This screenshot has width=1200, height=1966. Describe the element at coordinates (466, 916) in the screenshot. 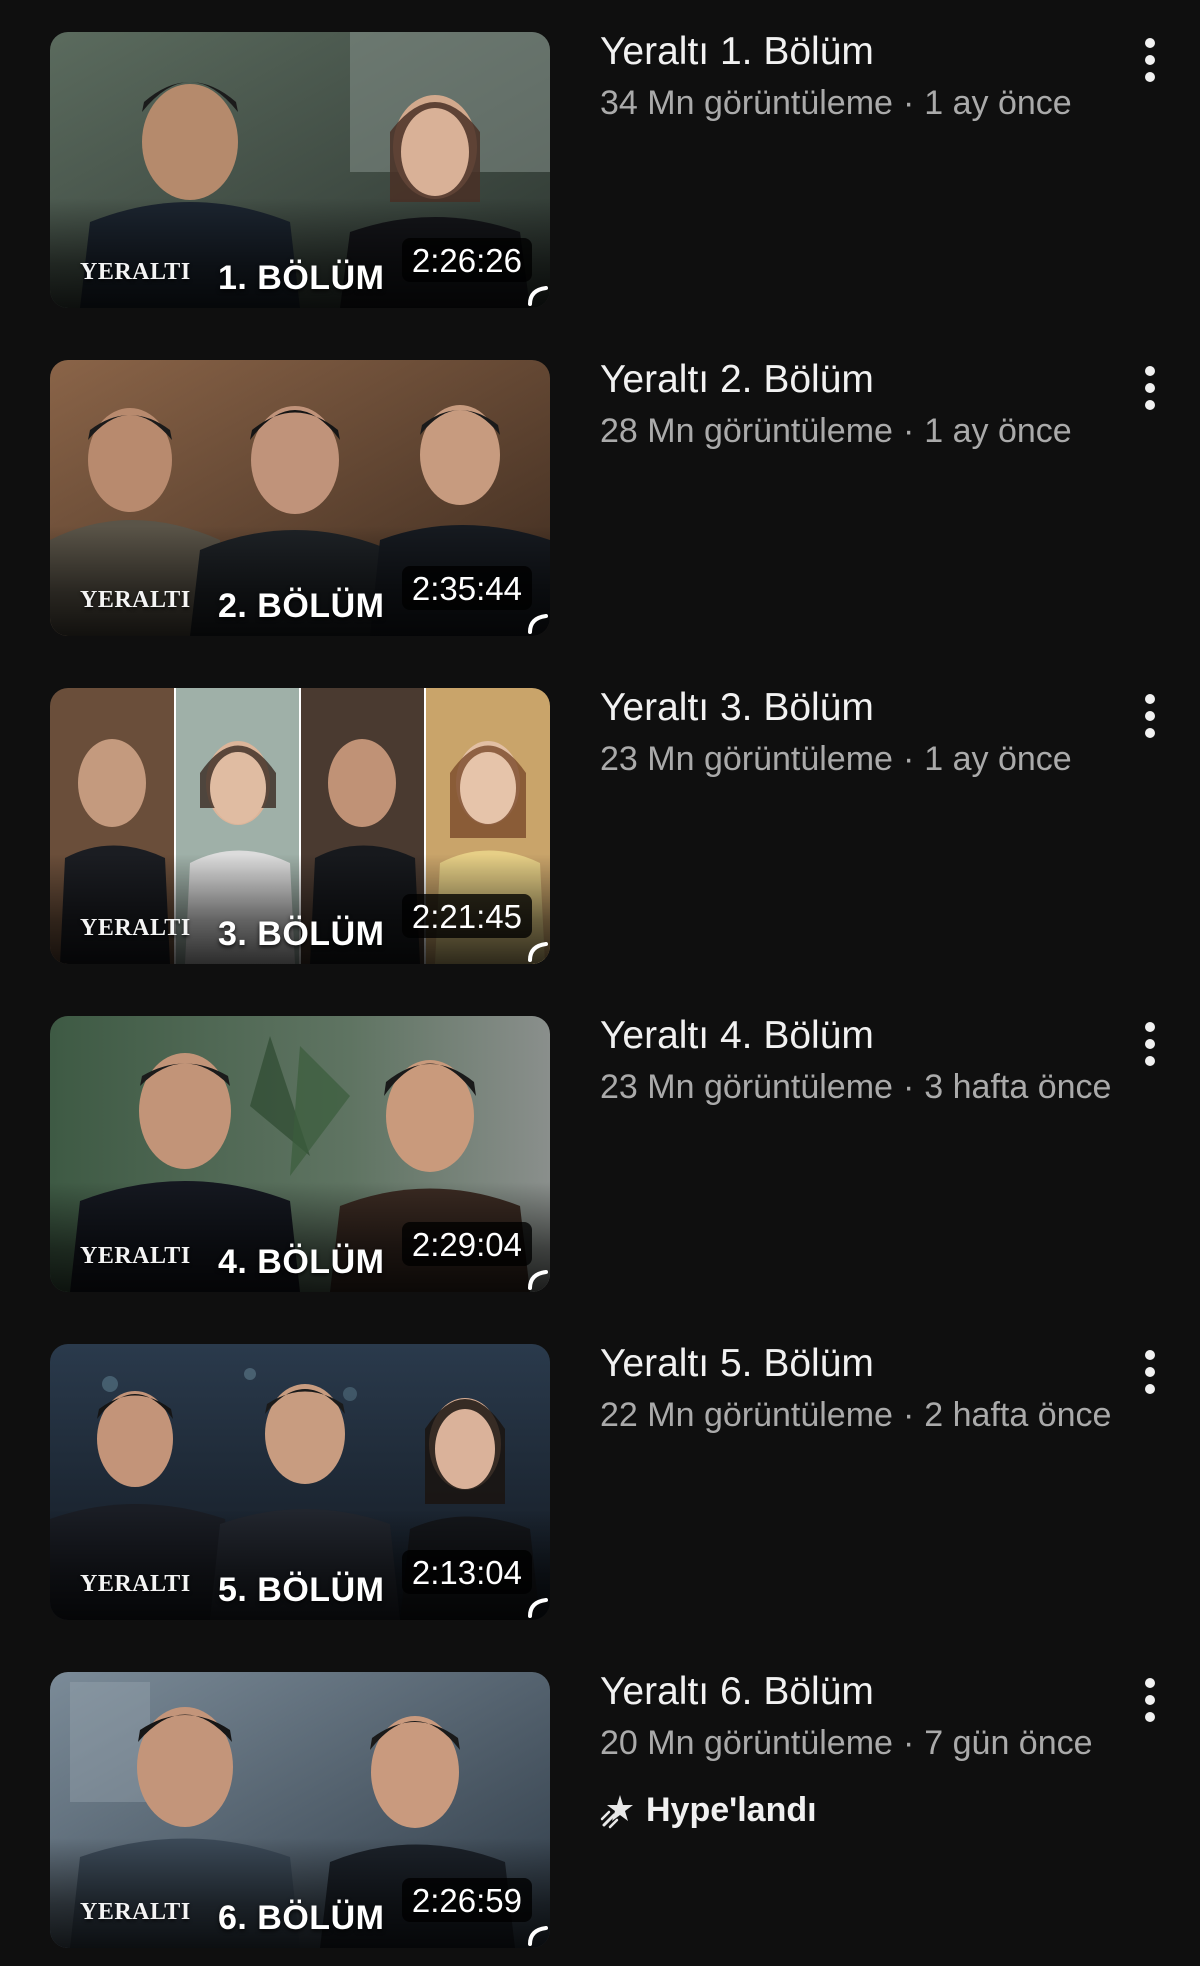

I see `duration-badge: 2:21:45` at that location.